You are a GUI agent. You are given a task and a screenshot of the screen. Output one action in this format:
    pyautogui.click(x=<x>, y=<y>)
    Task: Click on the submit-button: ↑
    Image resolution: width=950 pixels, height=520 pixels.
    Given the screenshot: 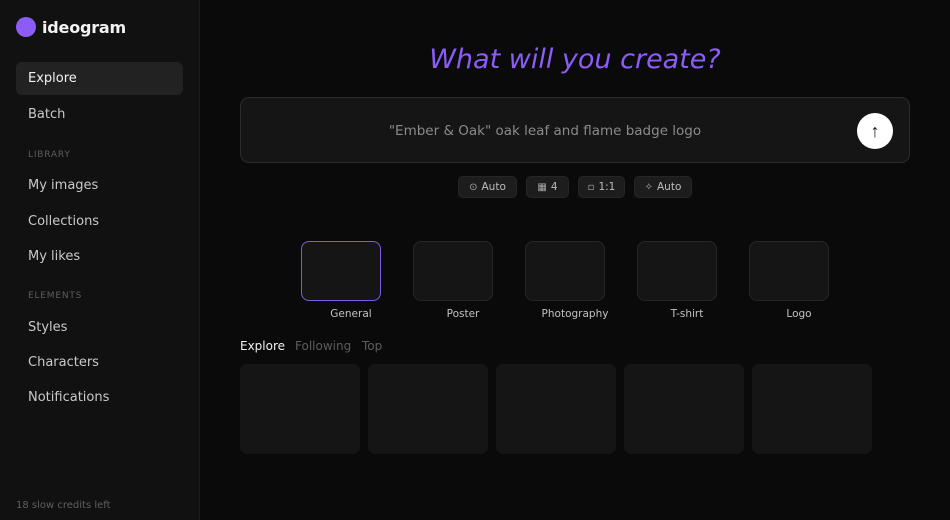 What is the action you would take?
    pyautogui.click(x=875, y=131)
    